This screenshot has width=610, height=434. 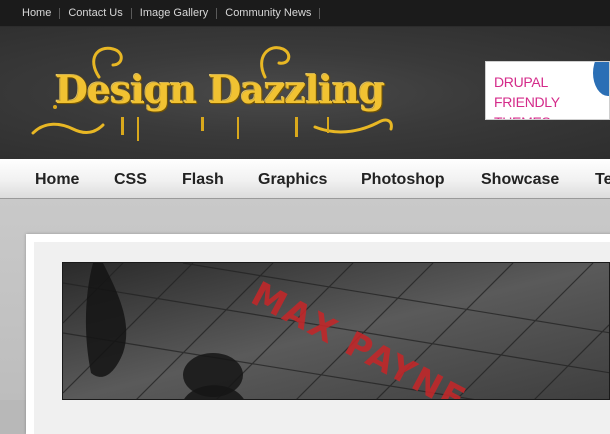 I want to click on ad-banner-text: DRUPAL FRIENDLY THEMES, so click(x=549, y=95).